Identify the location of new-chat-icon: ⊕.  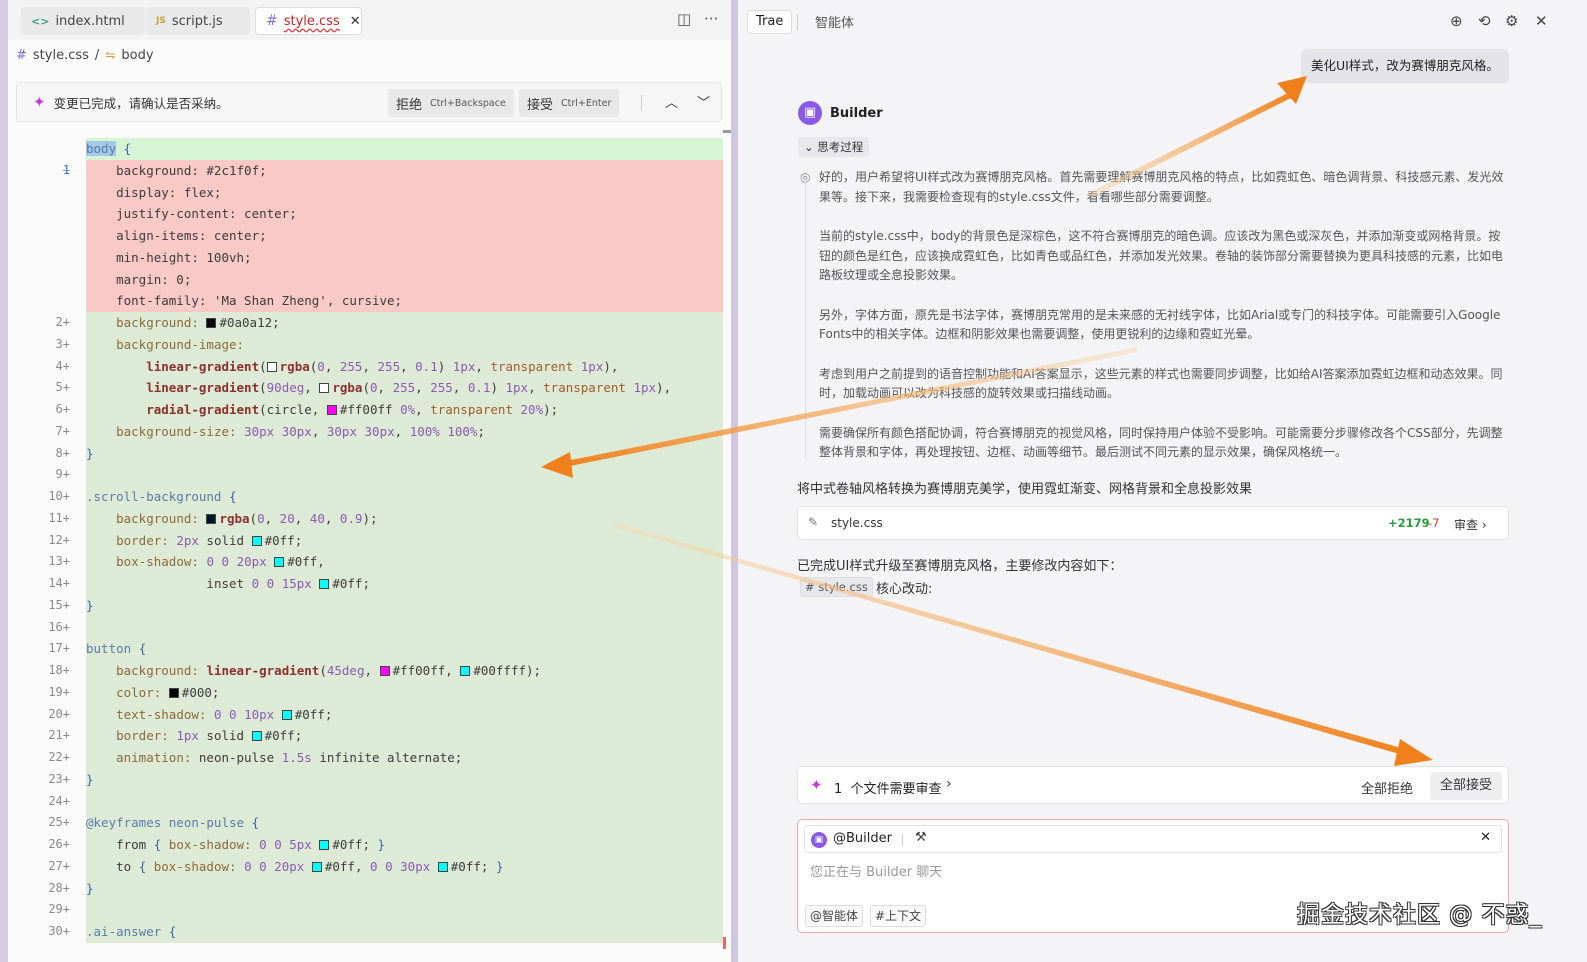
(1456, 21).